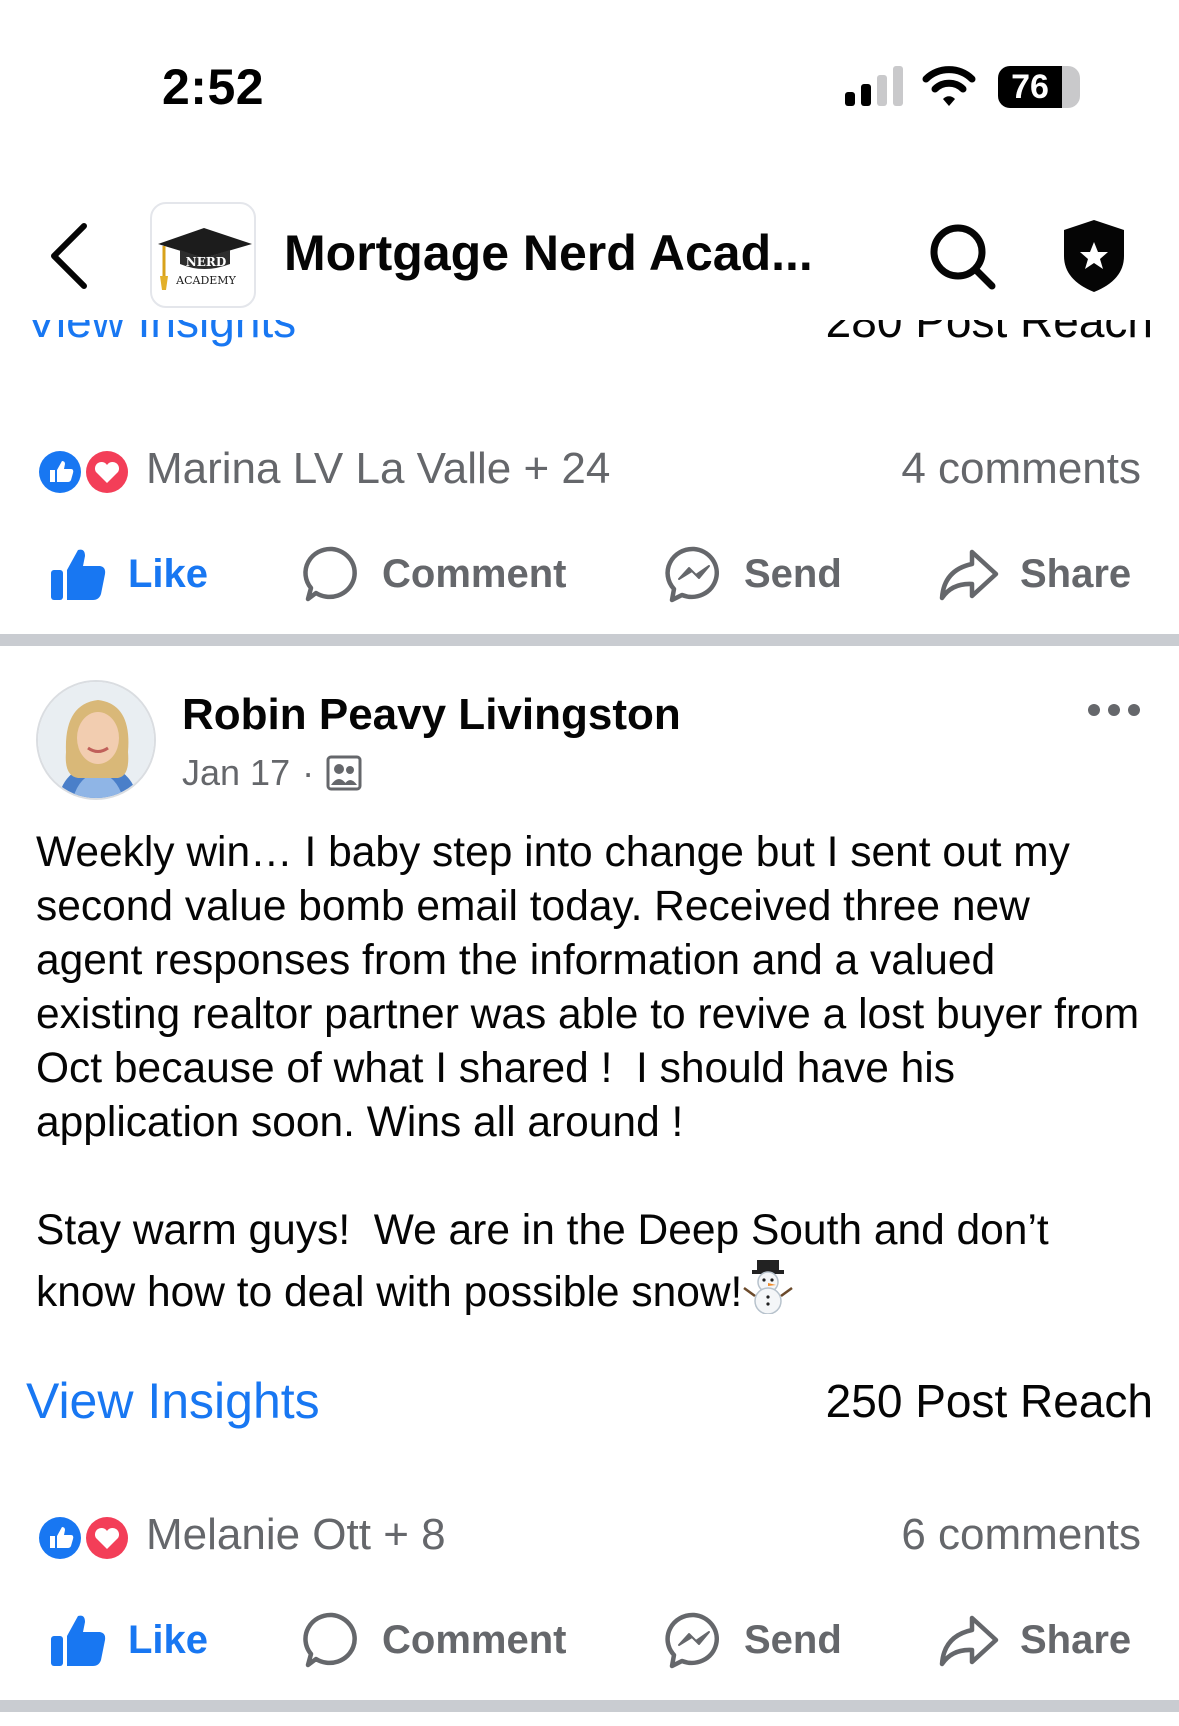 The width and height of the screenshot is (1179, 1726). What do you see at coordinates (344, 773) in the screenshot?
I see `group-audience-icon` at bounding box center [344, 773].